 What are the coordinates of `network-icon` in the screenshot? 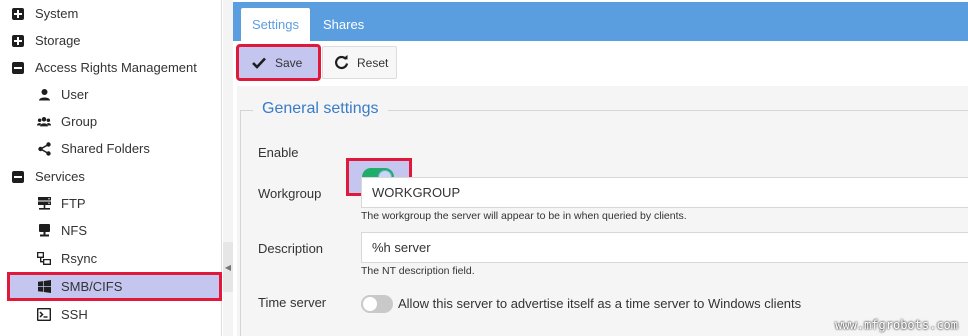 It's located at (44, 258).